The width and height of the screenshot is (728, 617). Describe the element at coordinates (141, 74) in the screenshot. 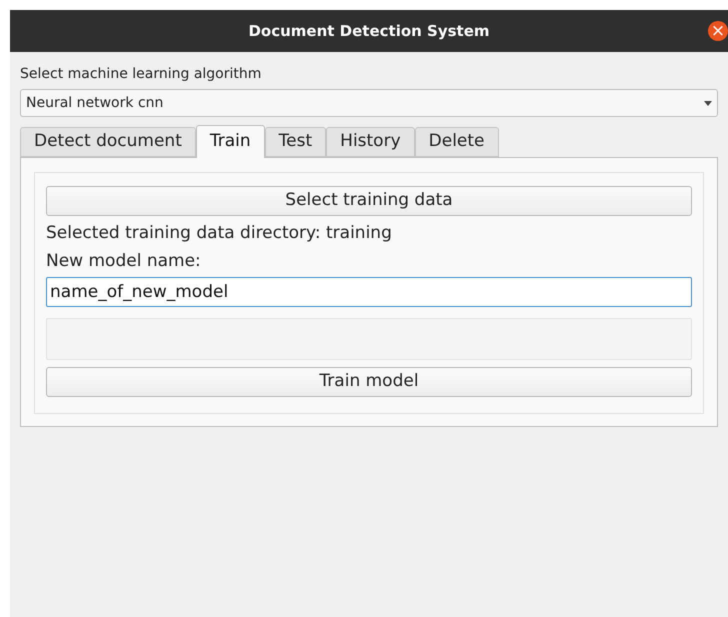

I see `algorithm-label: Select machine learning algorithm` at that location.